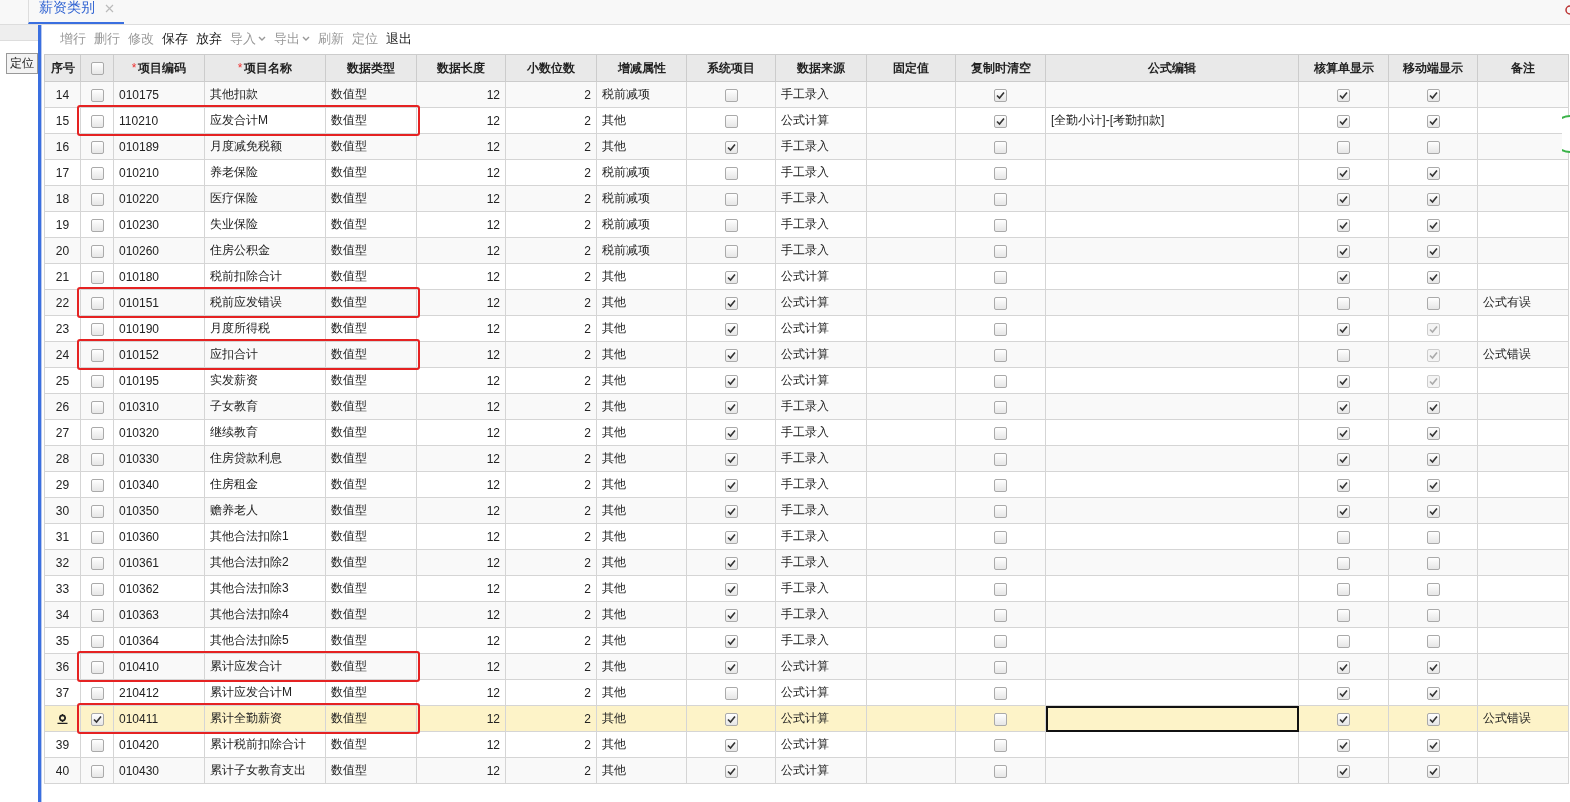 The image size is (1570, 802). I want to click on formula-input-field, so click(1172, 718).